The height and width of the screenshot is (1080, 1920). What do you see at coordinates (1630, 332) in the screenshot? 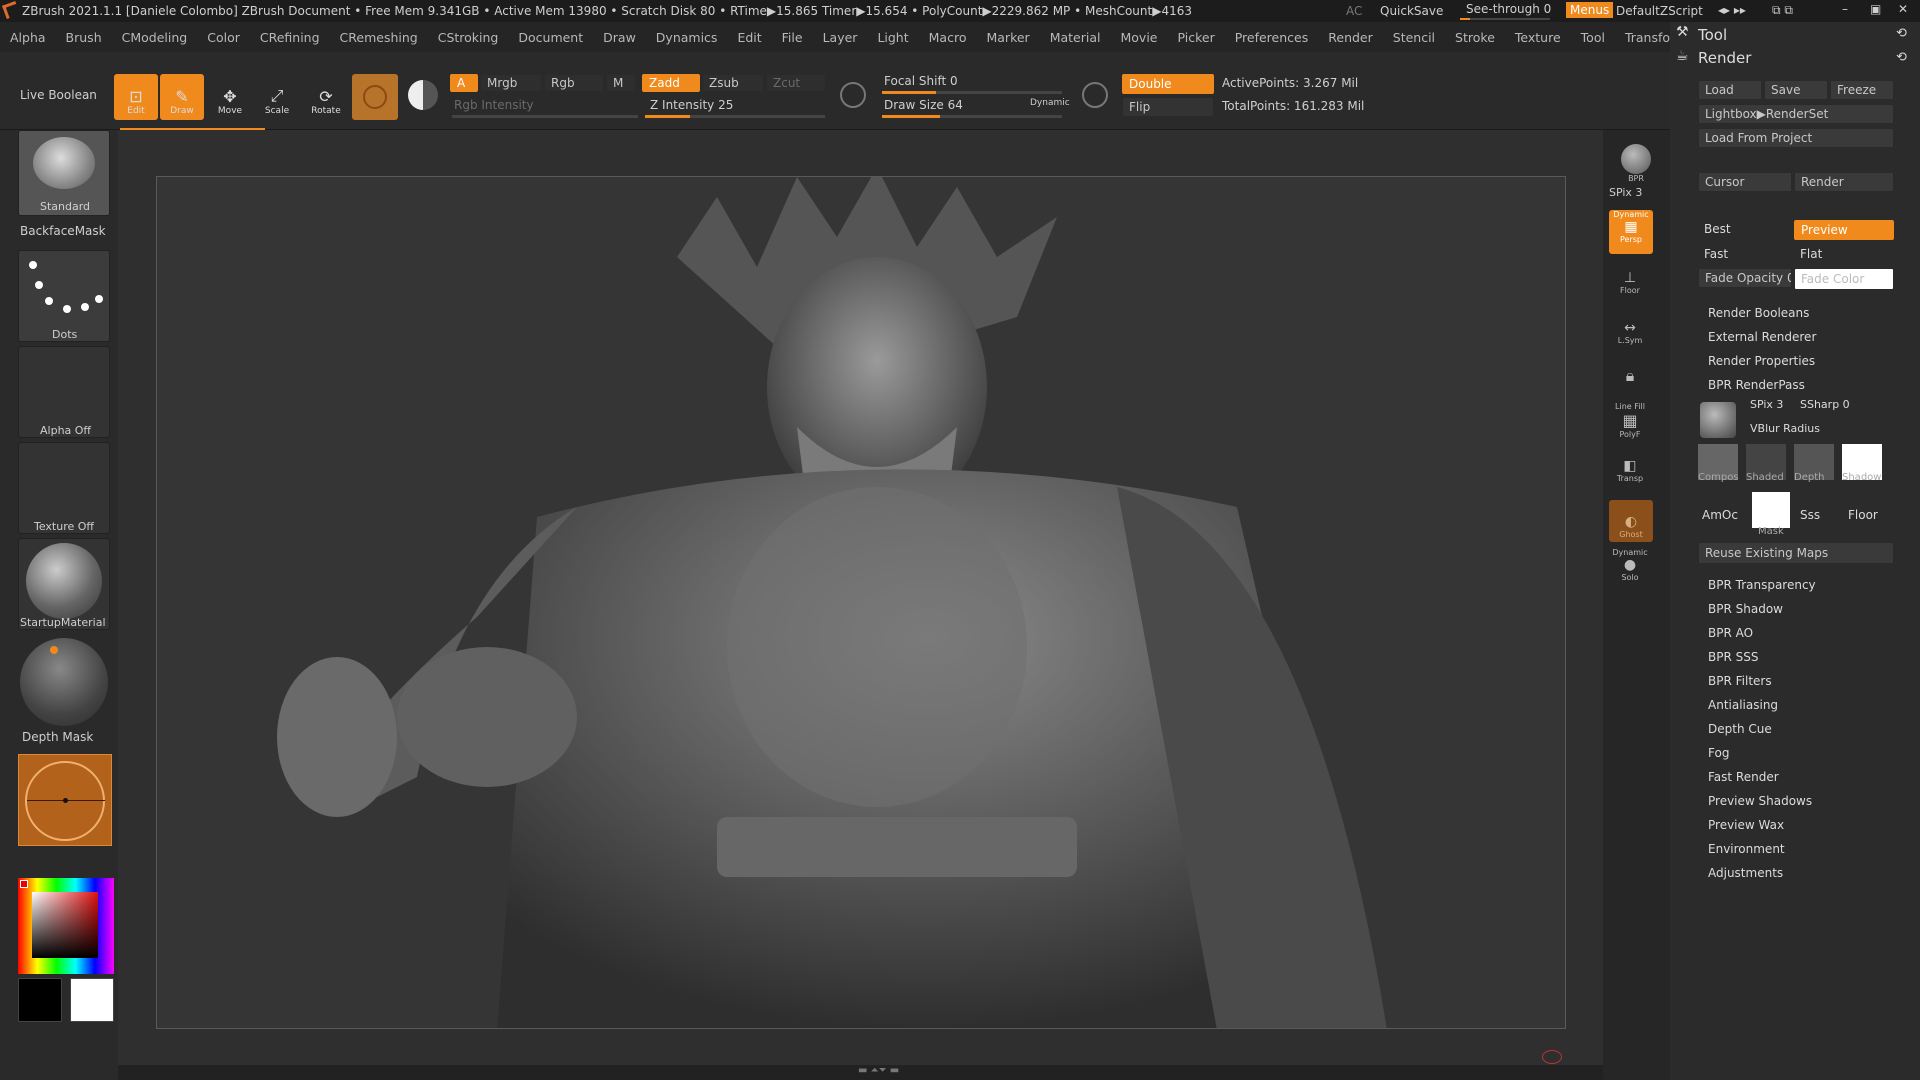
I see `lsym-button: ↔ L.Sym` at bounding box center [1630, 332].